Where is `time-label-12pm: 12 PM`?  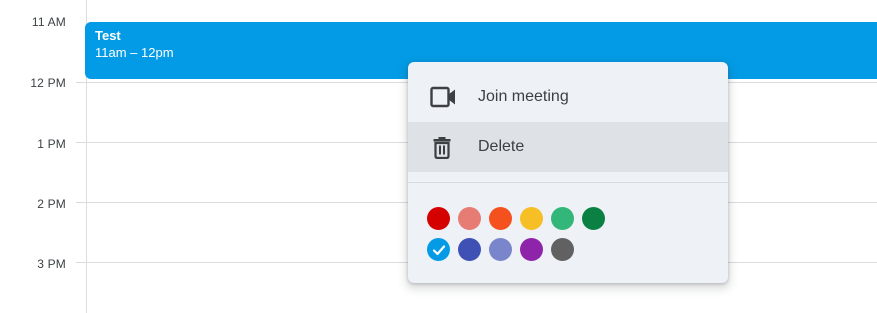
time-label-12pm: 12 PM is located at coordinates (48, 83).